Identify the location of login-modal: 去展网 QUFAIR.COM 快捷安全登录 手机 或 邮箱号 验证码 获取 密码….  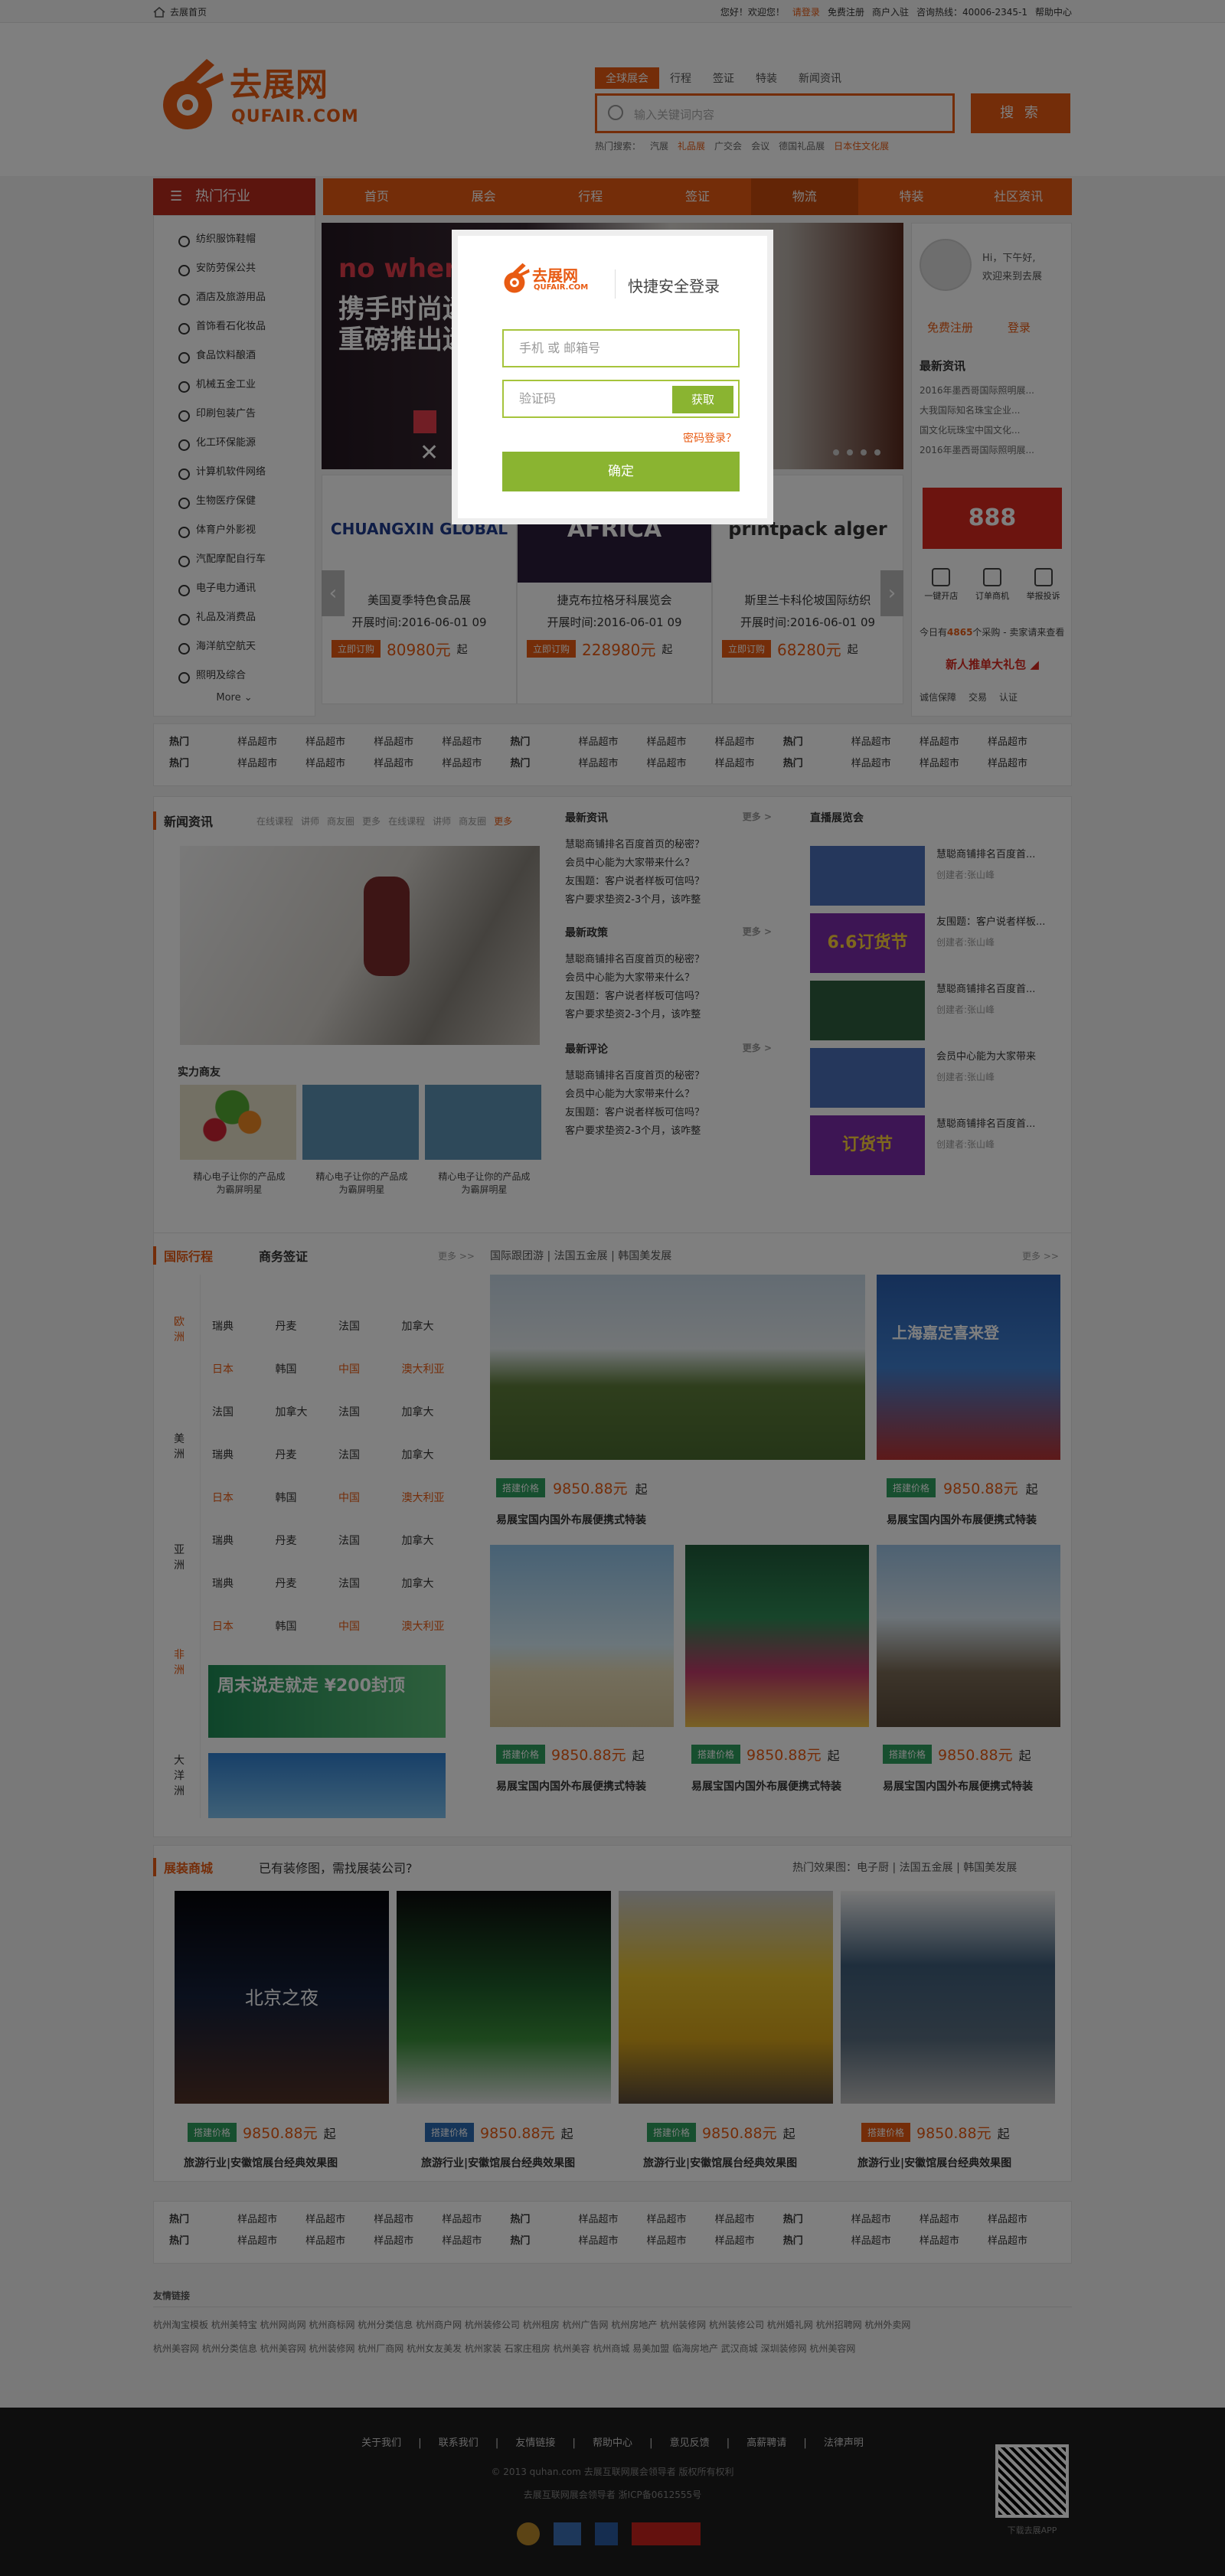
(612, 377).